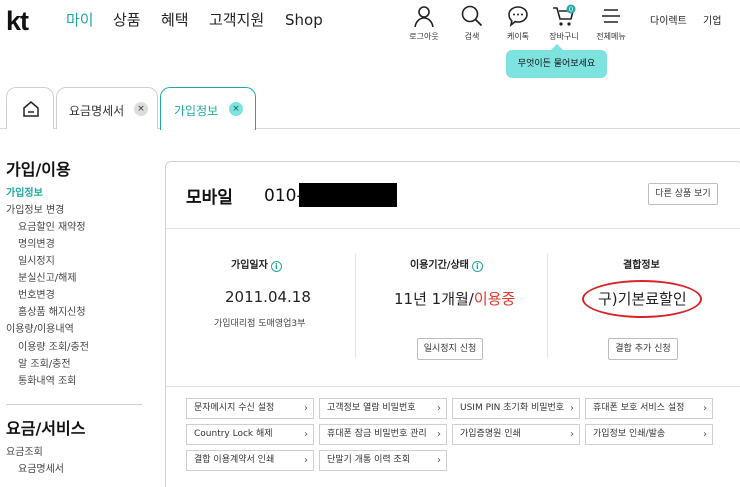 The image size is (740, 487). What do you see at coordinates (97, 111) in the screenshot?
I see `tab-bill-label: 요금명세서` at bounding box center [97, 111].